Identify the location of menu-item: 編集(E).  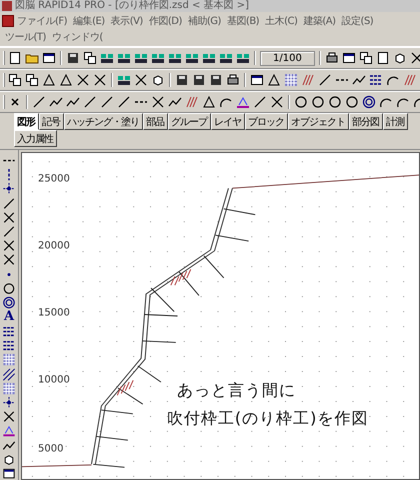
(89, 21).